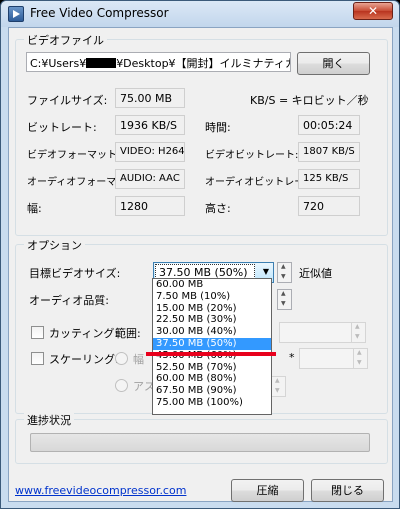 The height and width of the screenshot is (509, 400). Describe the element at coordinates (218, 208) in the screenshot. I see `height-label: 高さ:` at that location.